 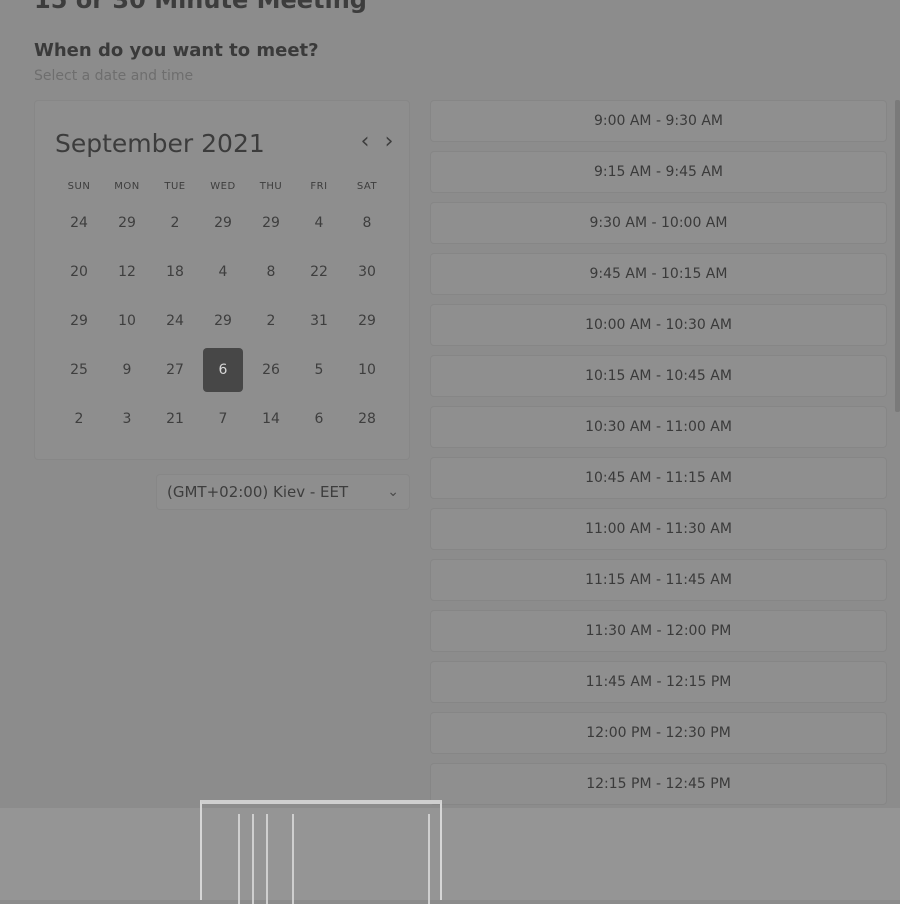 I want to click on section-heading: When do you want to meet?, so click(x=176, y=50).